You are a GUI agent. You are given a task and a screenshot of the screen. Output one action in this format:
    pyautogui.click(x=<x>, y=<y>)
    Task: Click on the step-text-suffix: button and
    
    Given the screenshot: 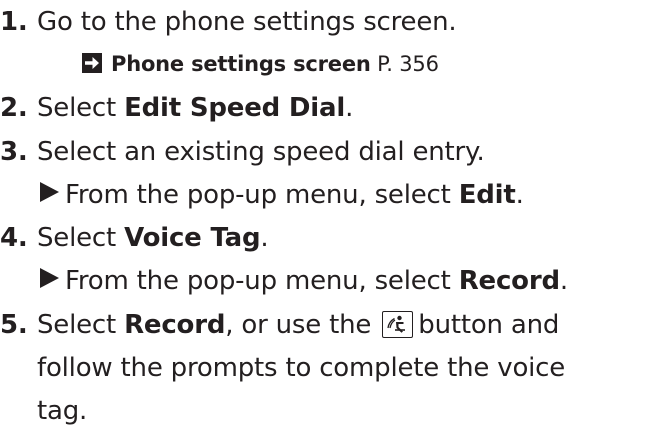 What is the action you would take?
    pyautogui.click(x=489, y=325)
    